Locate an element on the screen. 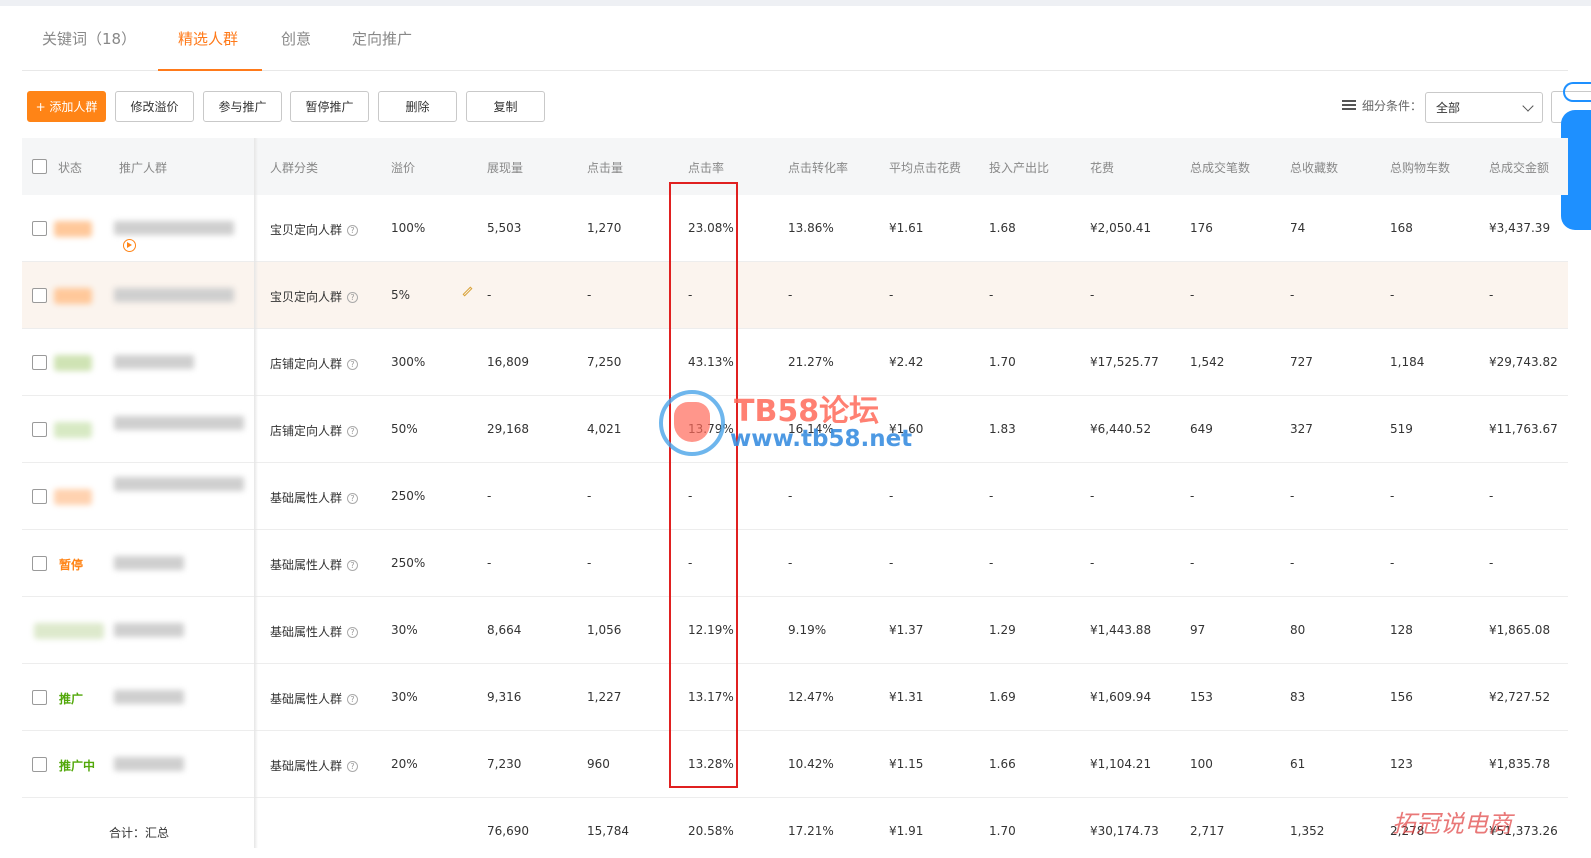 The width and height of the screenshot is (1591, 858). header-impressions: 展现量 is located at coordinates (505, 167).